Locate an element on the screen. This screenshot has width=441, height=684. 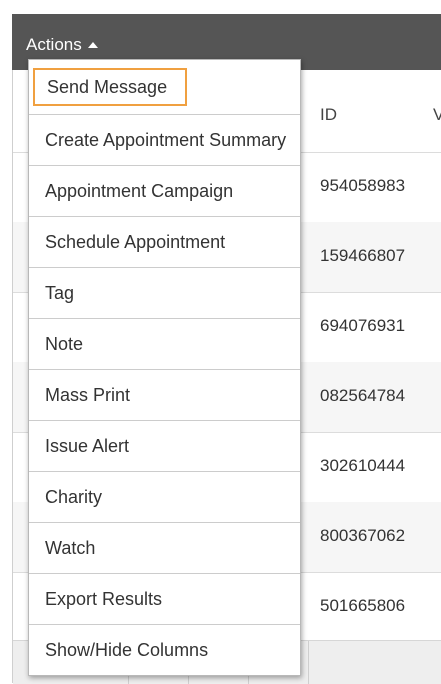
menu-item-issue-alert: Issue Alert is located at coordinates (164, 446).